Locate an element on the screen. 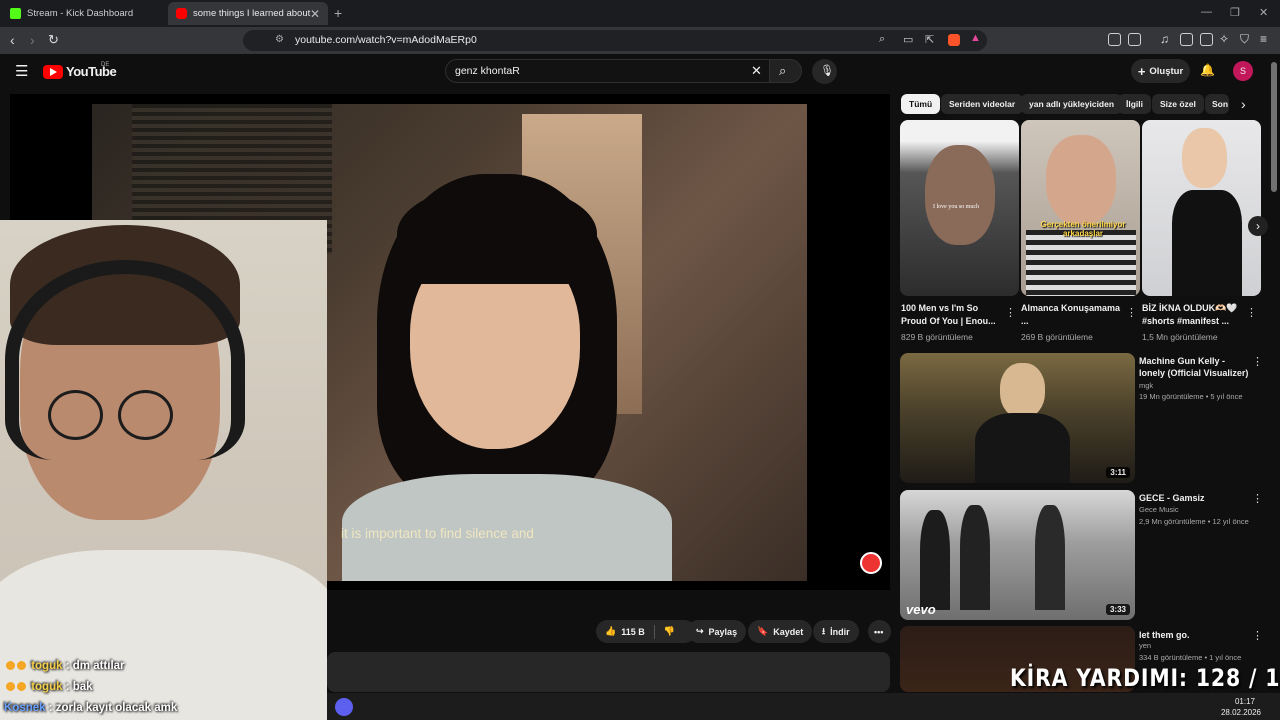  new-tab-button: + is located at coordinates (338, 13).